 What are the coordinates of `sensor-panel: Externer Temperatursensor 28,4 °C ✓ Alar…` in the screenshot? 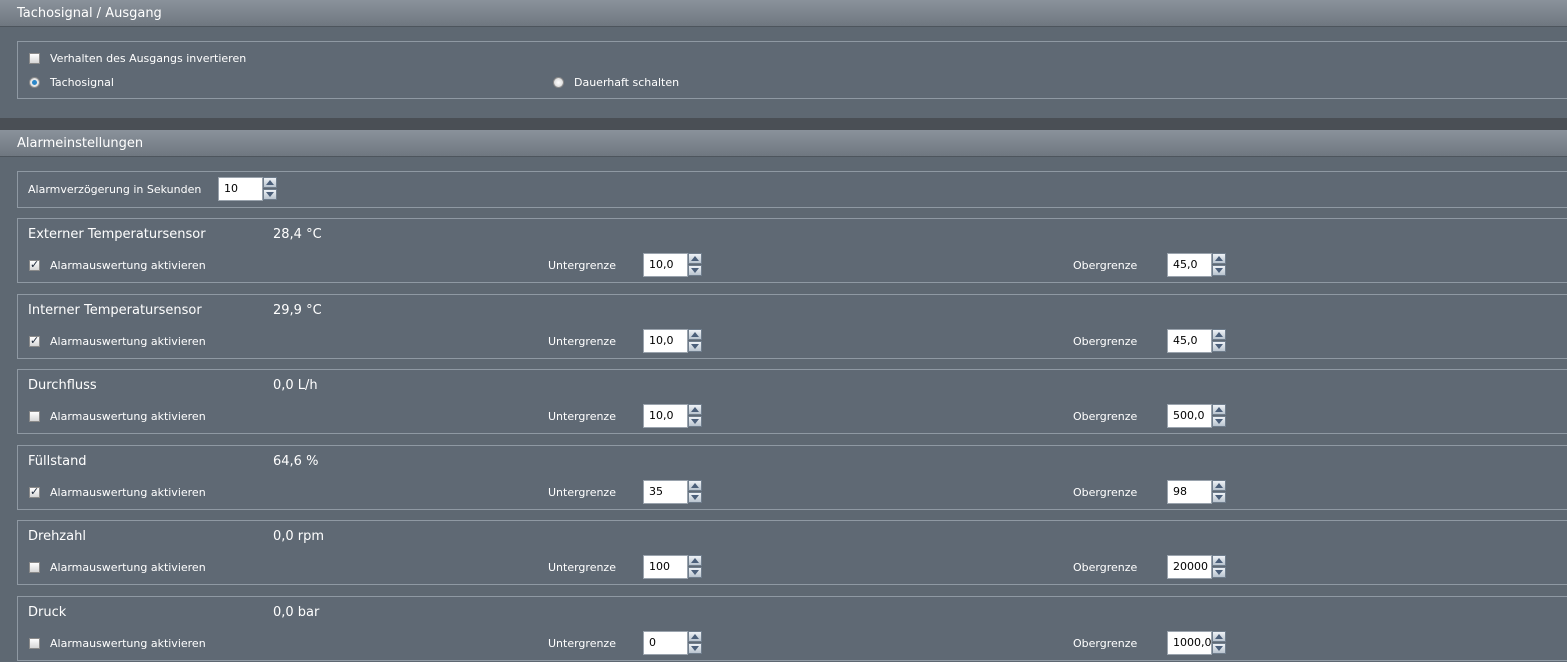 It's located at (792, 250).